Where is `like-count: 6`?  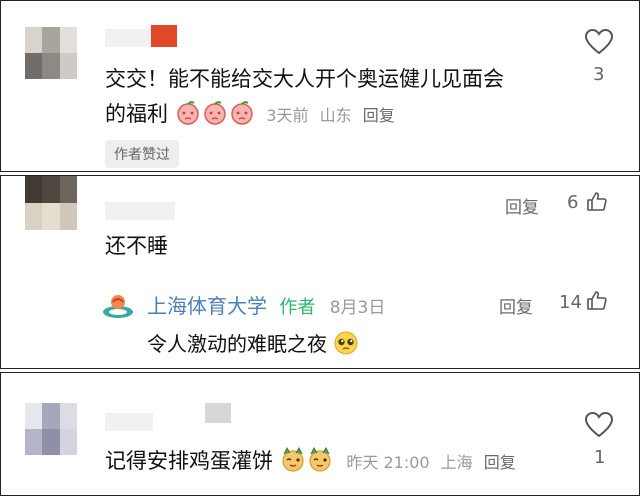 like-count: 6 is located at coordinates (573, 202).